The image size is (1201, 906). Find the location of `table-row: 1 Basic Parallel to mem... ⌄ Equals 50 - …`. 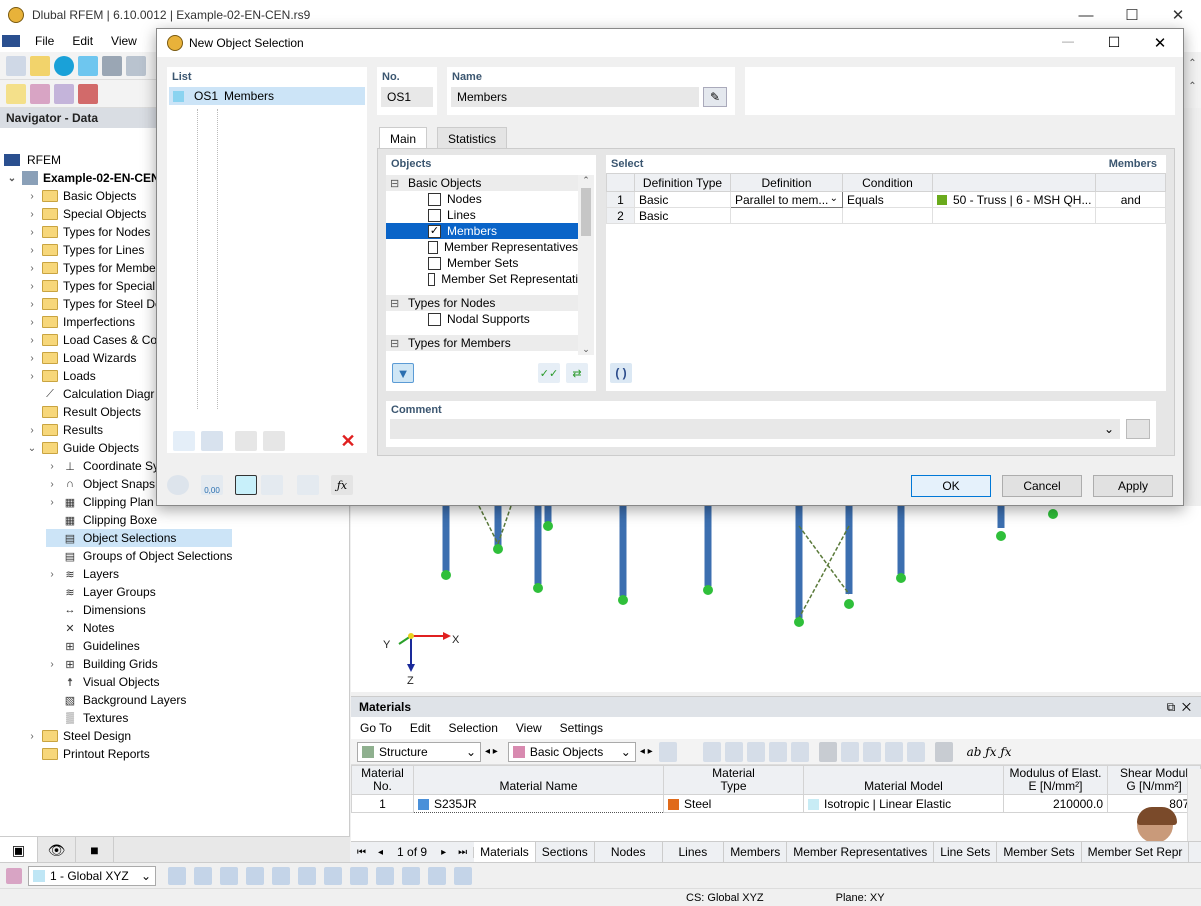

table-row: 1 Basic Parallel to mem... ⌄ Equals 50 - … is located at coordinates (886, 199).